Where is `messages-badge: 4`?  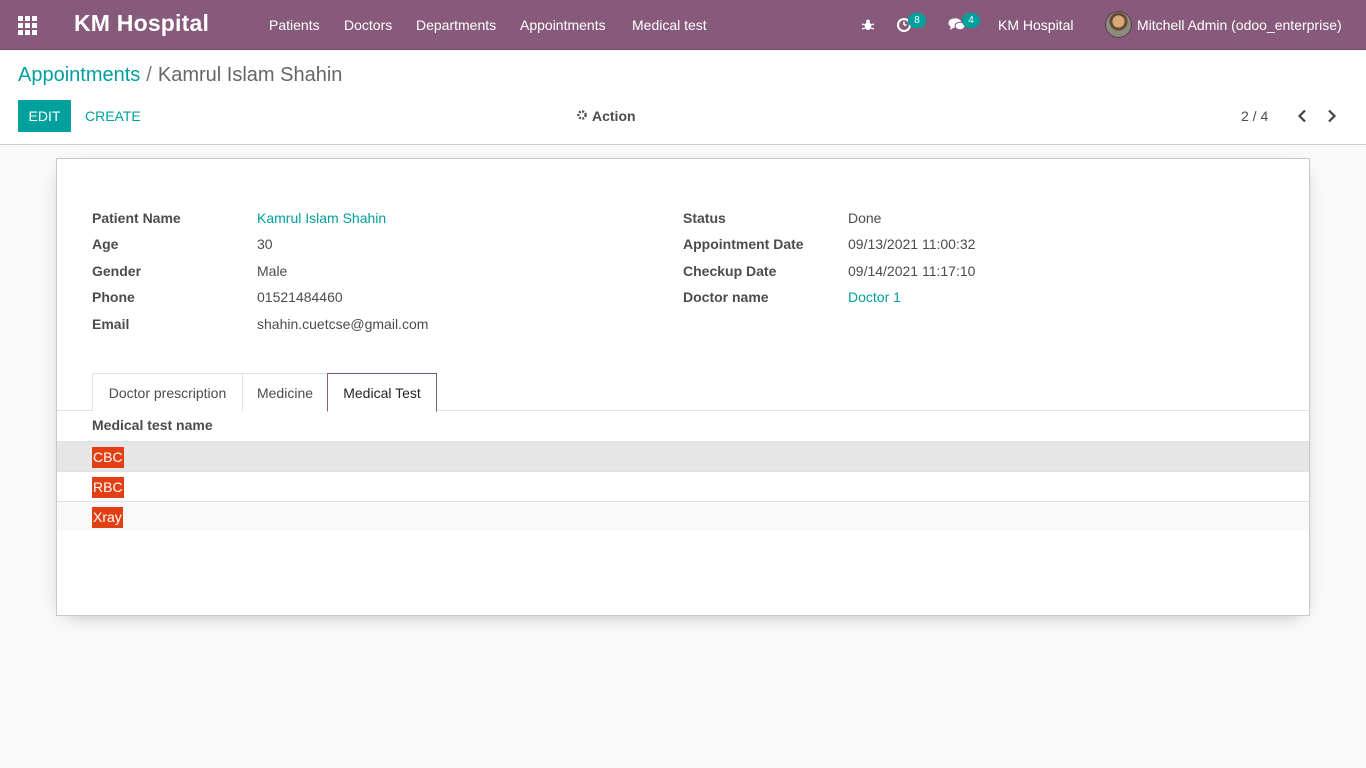 messages-badge: 4 is located at coordinates (971, 20).